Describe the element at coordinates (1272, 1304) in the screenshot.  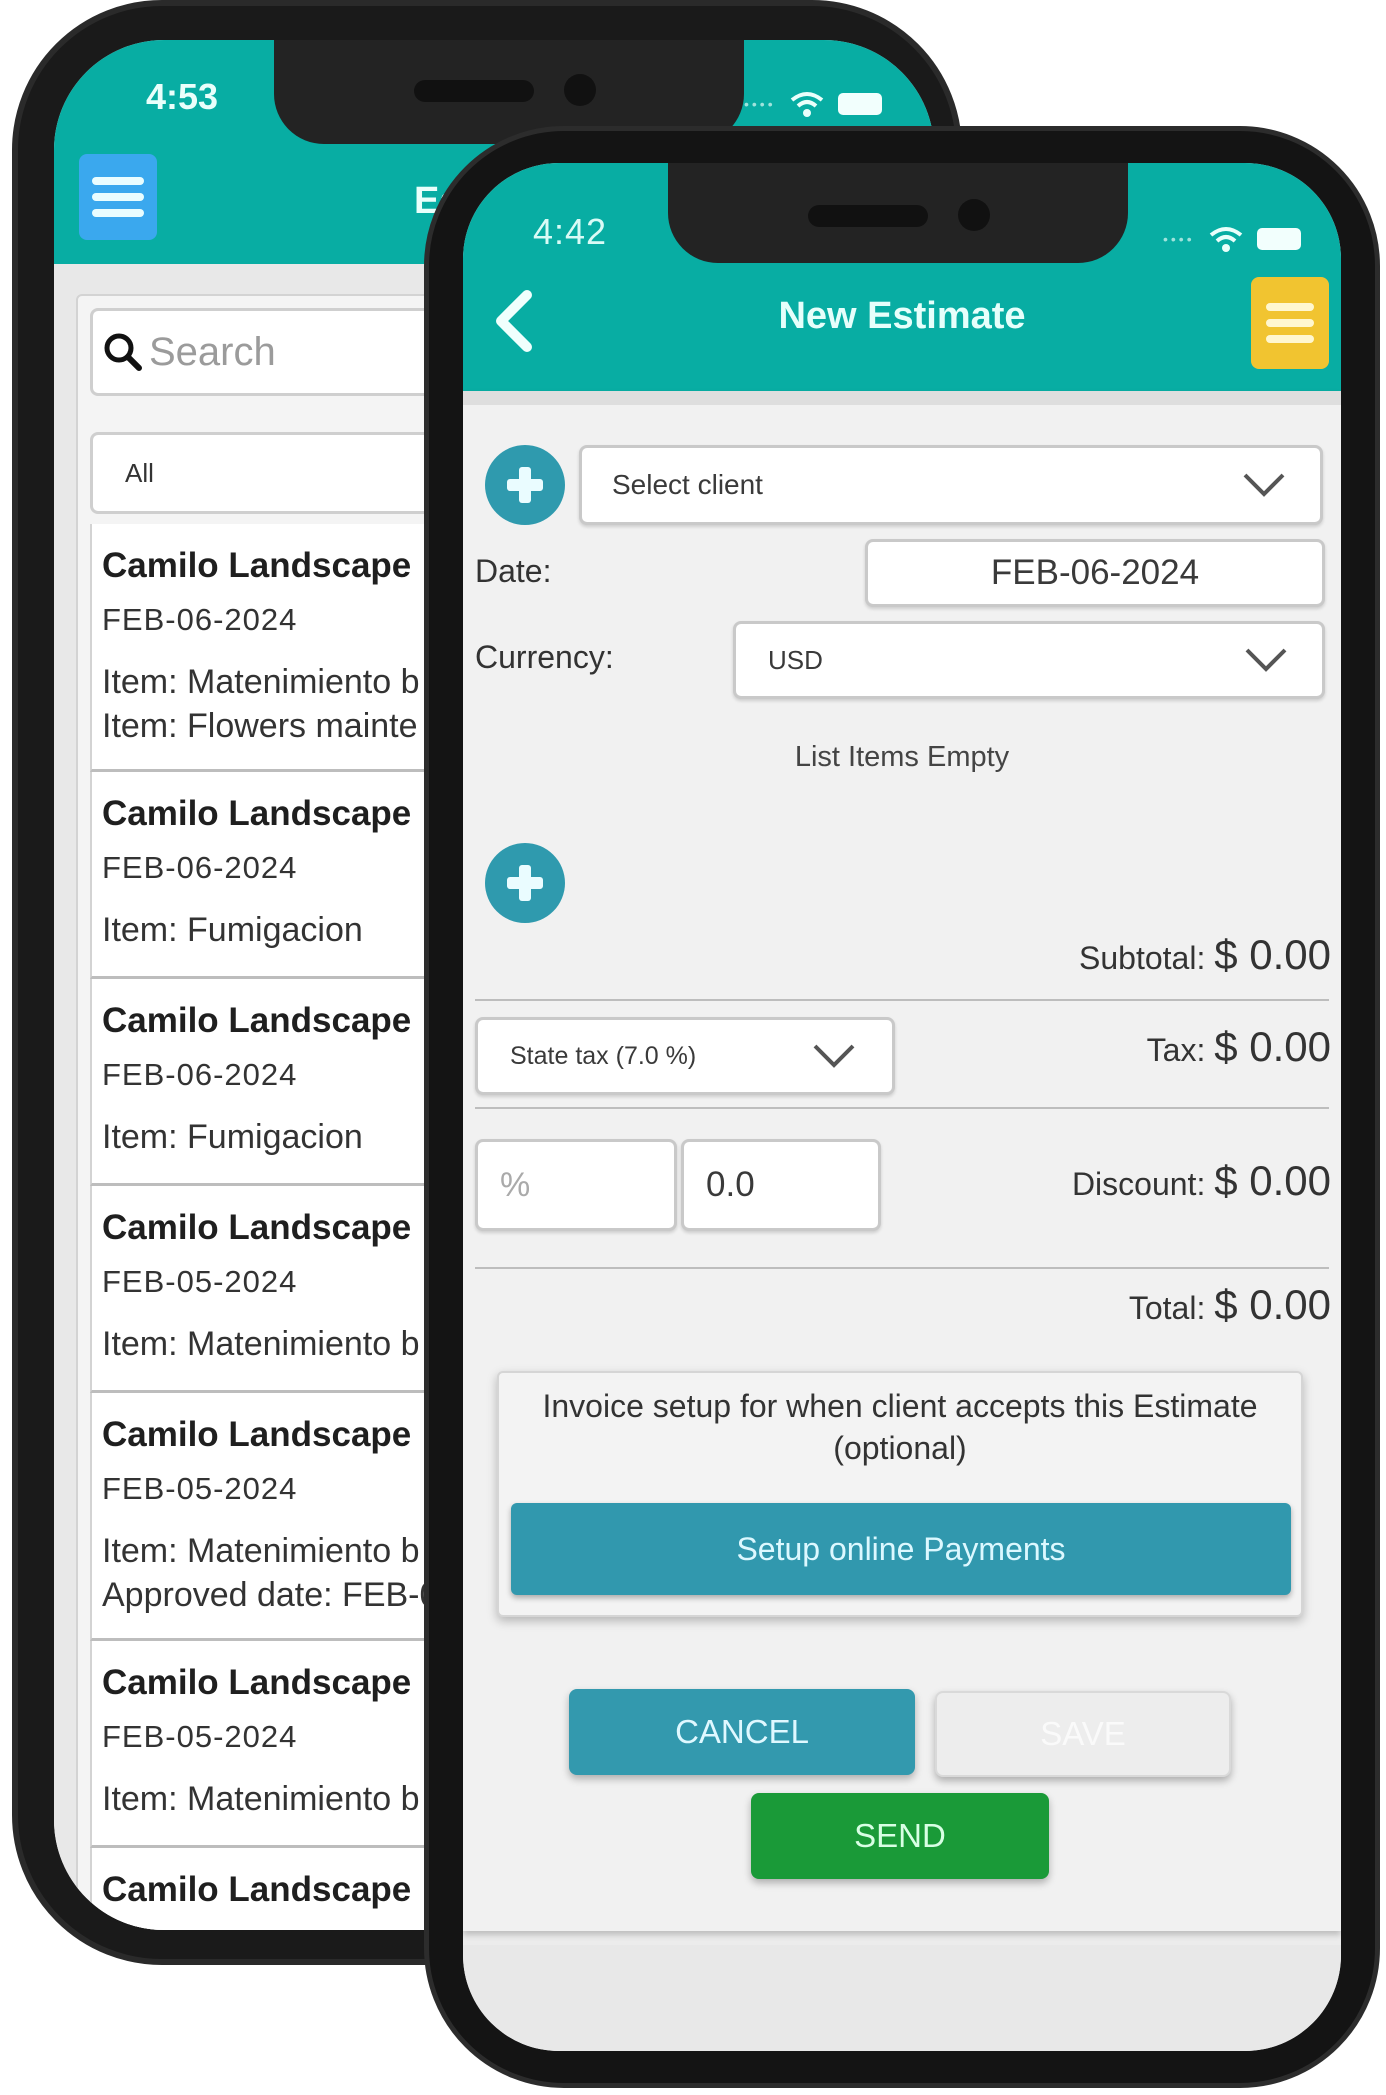
I see `total-value: $ 0.00` at that location.